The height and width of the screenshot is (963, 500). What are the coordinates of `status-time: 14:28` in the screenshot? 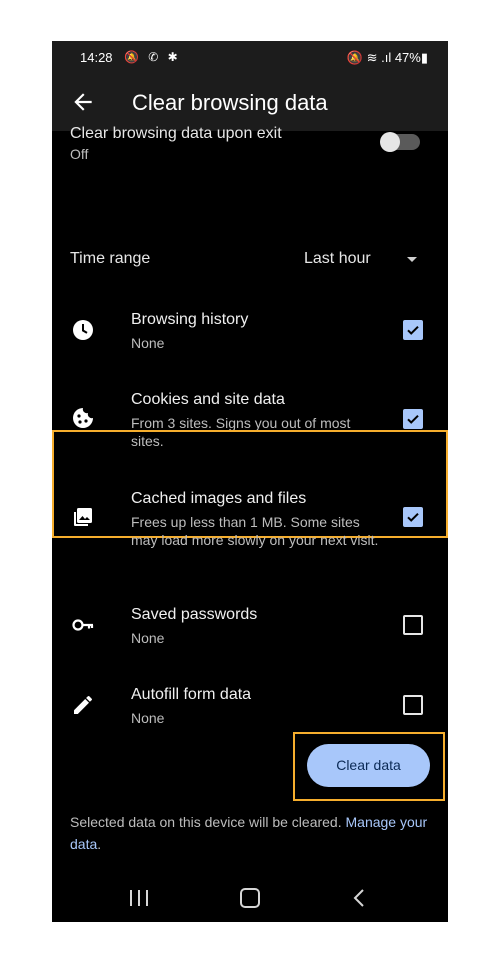 It's located at (96, 57).